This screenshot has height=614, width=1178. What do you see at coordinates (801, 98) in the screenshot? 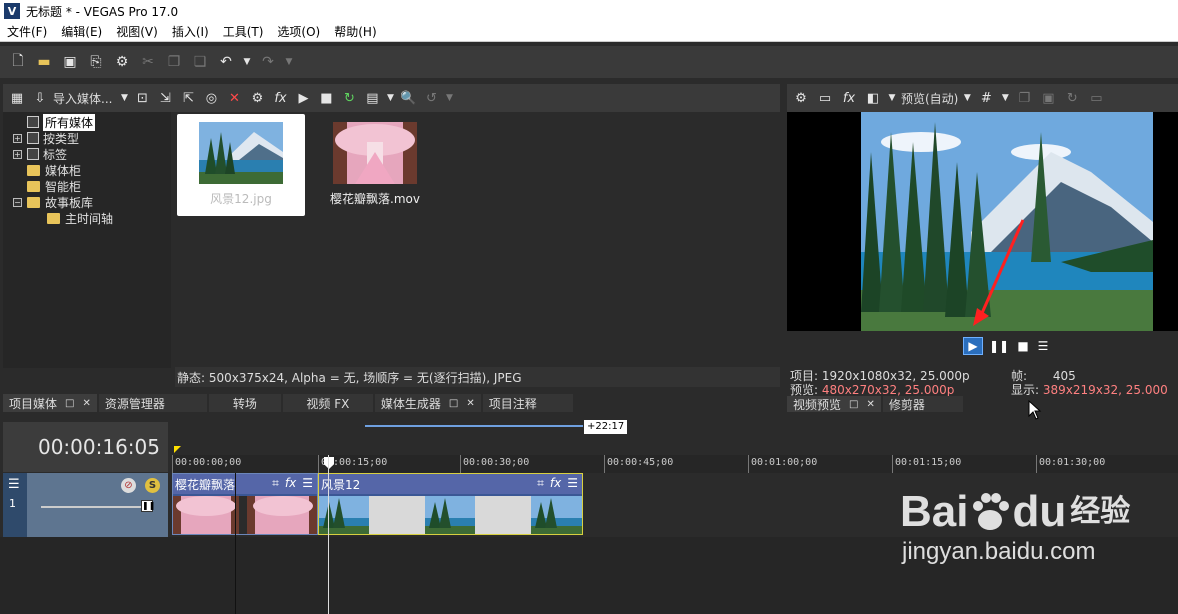
I see `preview-settings-gear-icon: ⚙` at bounding box center [801, 98].